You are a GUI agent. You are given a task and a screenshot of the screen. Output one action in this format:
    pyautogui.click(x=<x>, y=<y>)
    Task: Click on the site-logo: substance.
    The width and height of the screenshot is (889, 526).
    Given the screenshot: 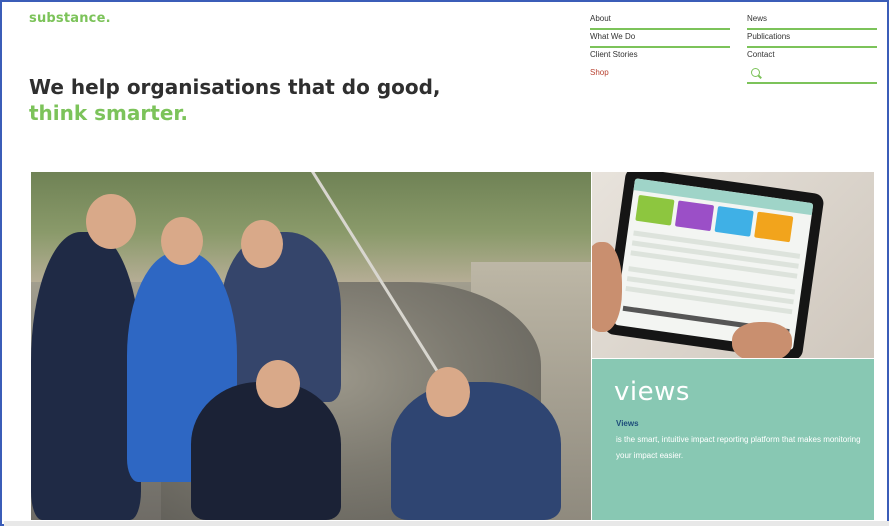 What is the action you would take?
    pyautogui.click(x=70, y=18)
    